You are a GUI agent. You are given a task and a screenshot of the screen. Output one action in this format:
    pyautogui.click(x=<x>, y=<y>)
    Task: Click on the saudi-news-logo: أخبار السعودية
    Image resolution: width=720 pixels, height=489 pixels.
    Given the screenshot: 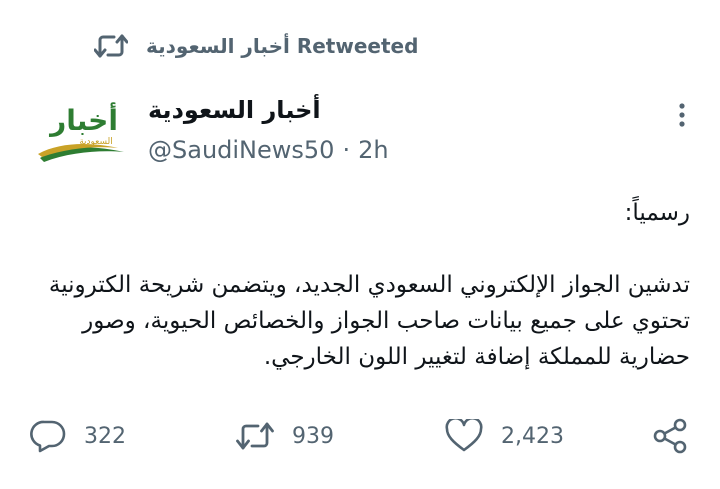 What is the action you would take?
    pyautogui.click(x=81, y=132)
    